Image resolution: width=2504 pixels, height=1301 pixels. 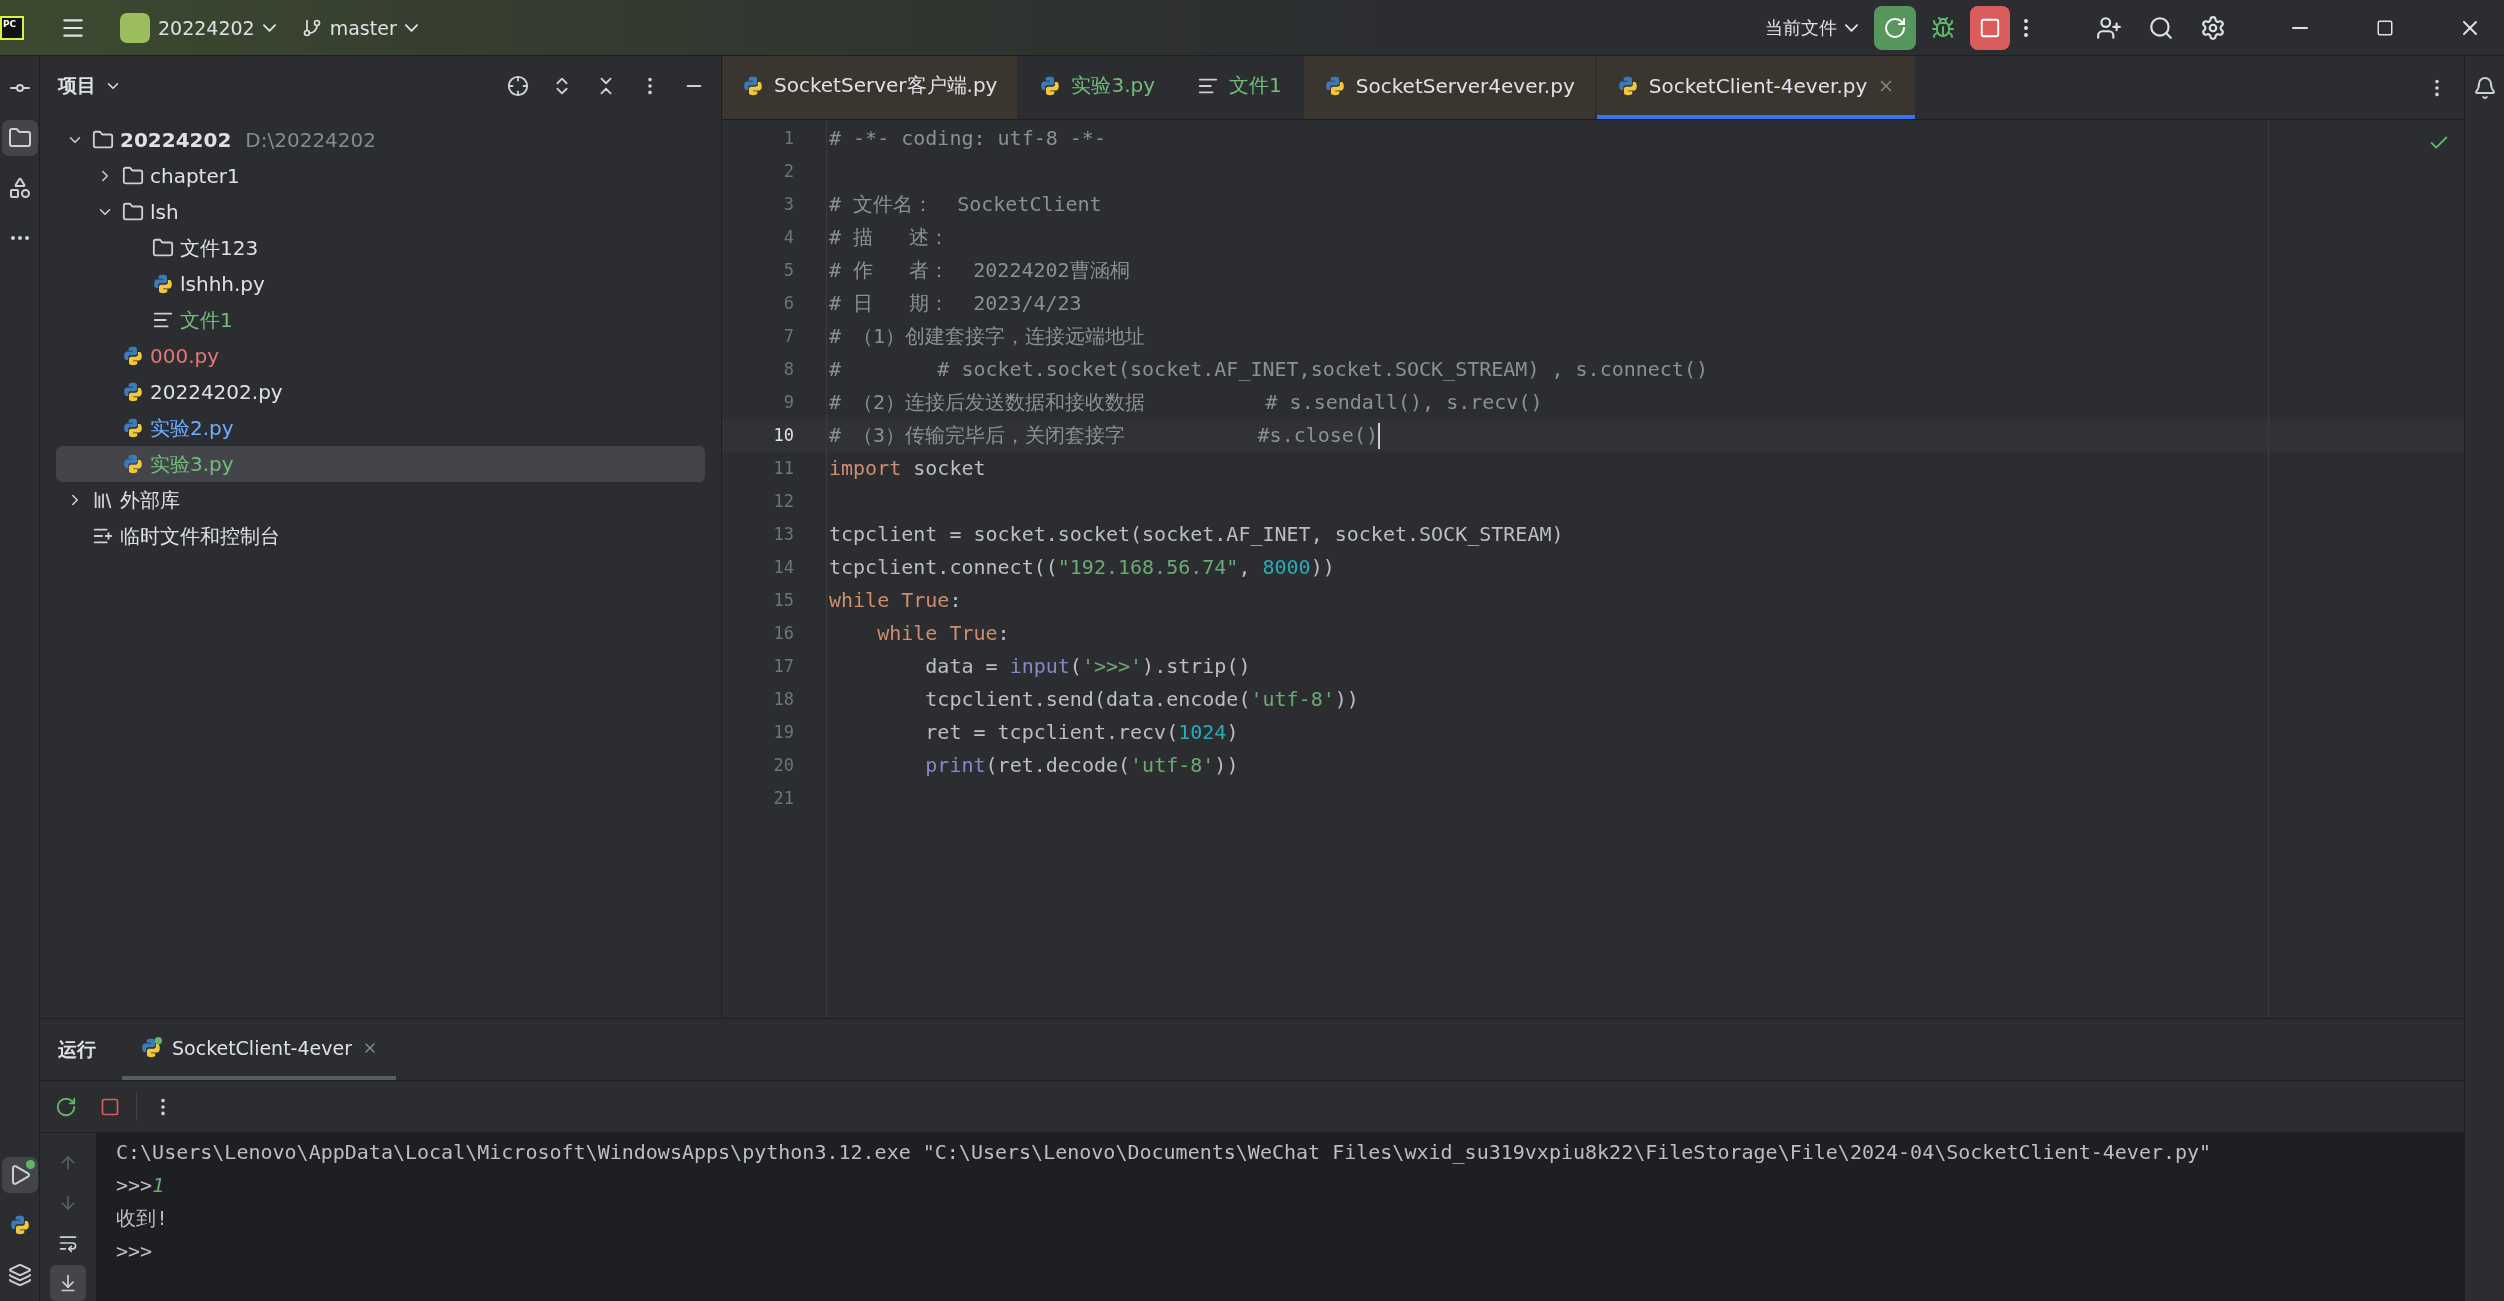 I want to click on app-logo: PC, so click(x=12, y=27).